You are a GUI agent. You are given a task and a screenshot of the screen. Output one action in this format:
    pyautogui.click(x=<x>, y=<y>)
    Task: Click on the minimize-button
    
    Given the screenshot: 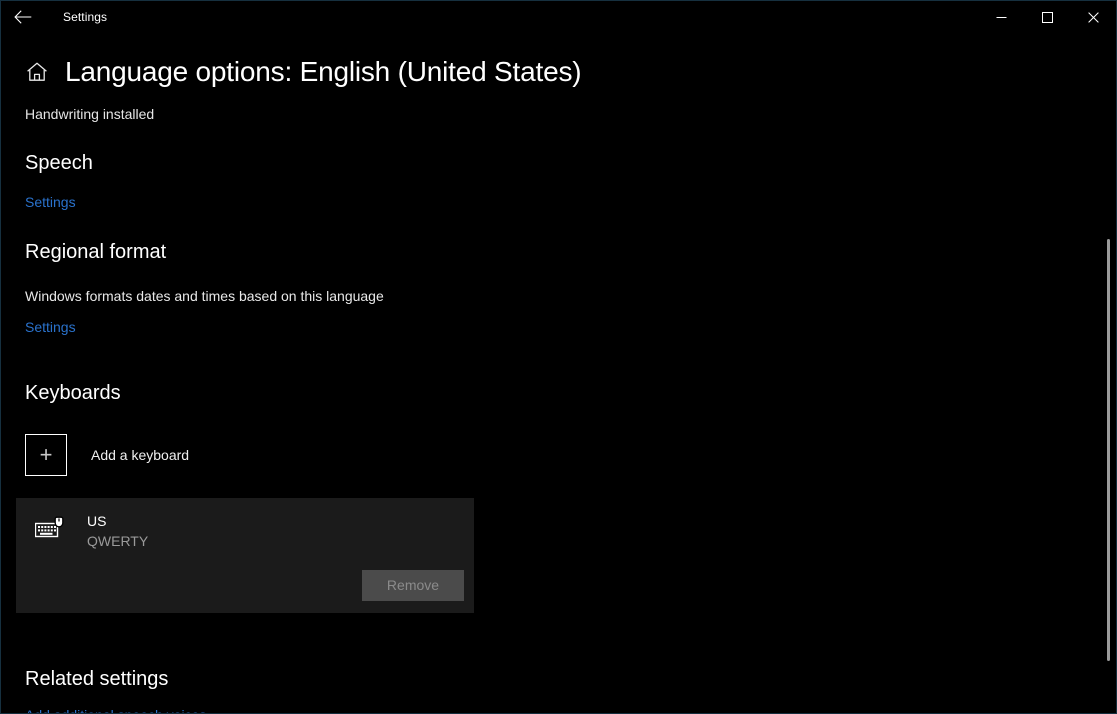 What is the action you would take?
    pyautogui.click(x=1001, y=17)
    